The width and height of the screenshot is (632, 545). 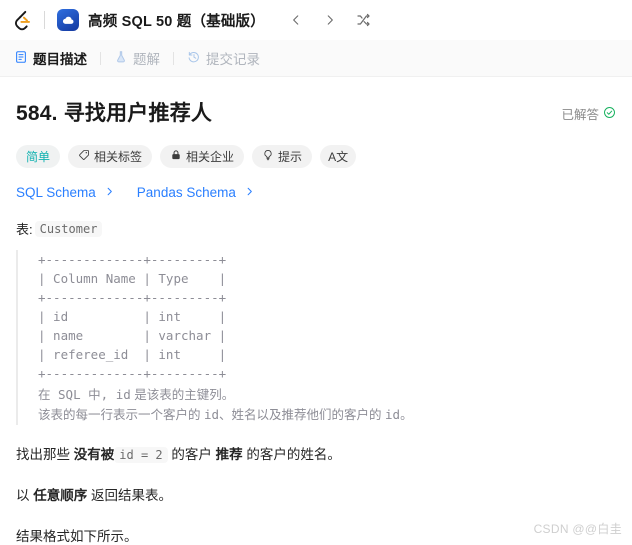 I want to click on p2-b: 返回结果表。, so click(x=130, y=495).